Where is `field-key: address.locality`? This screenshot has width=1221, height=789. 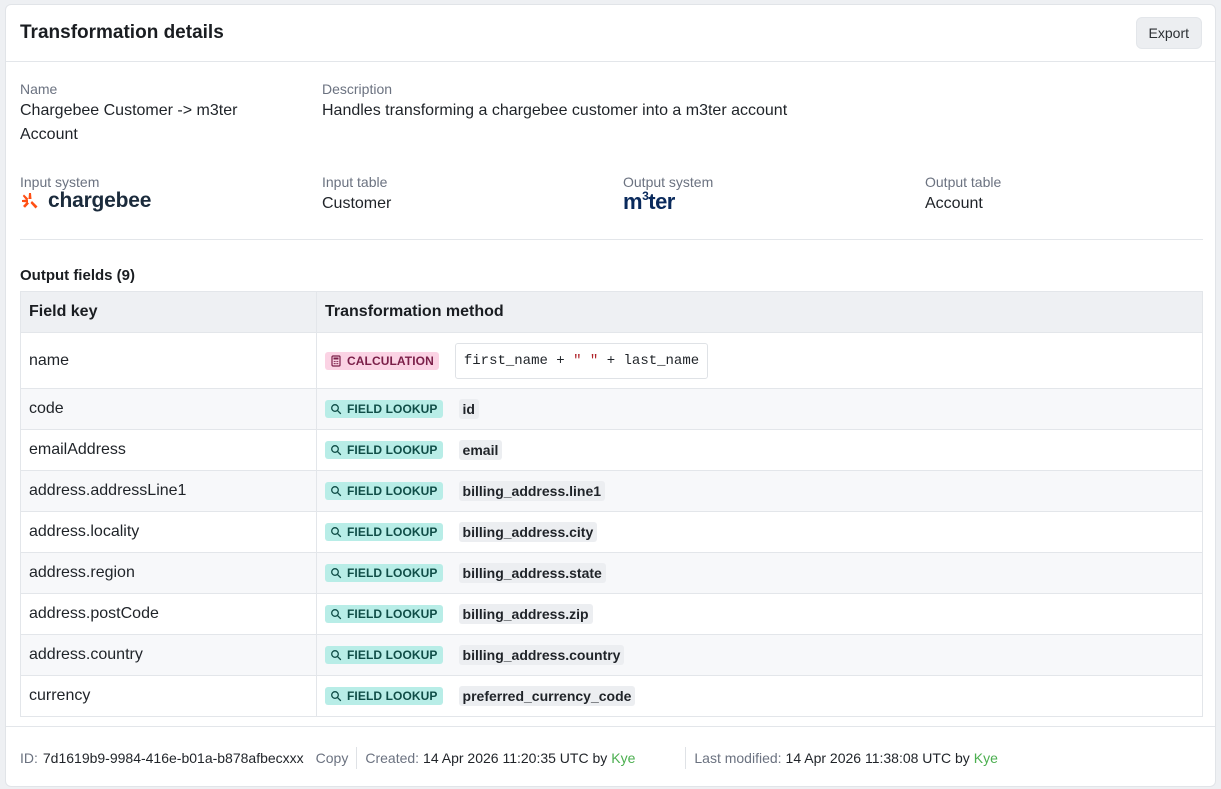
field-key: address.locality is located at coordinates (168, 532).